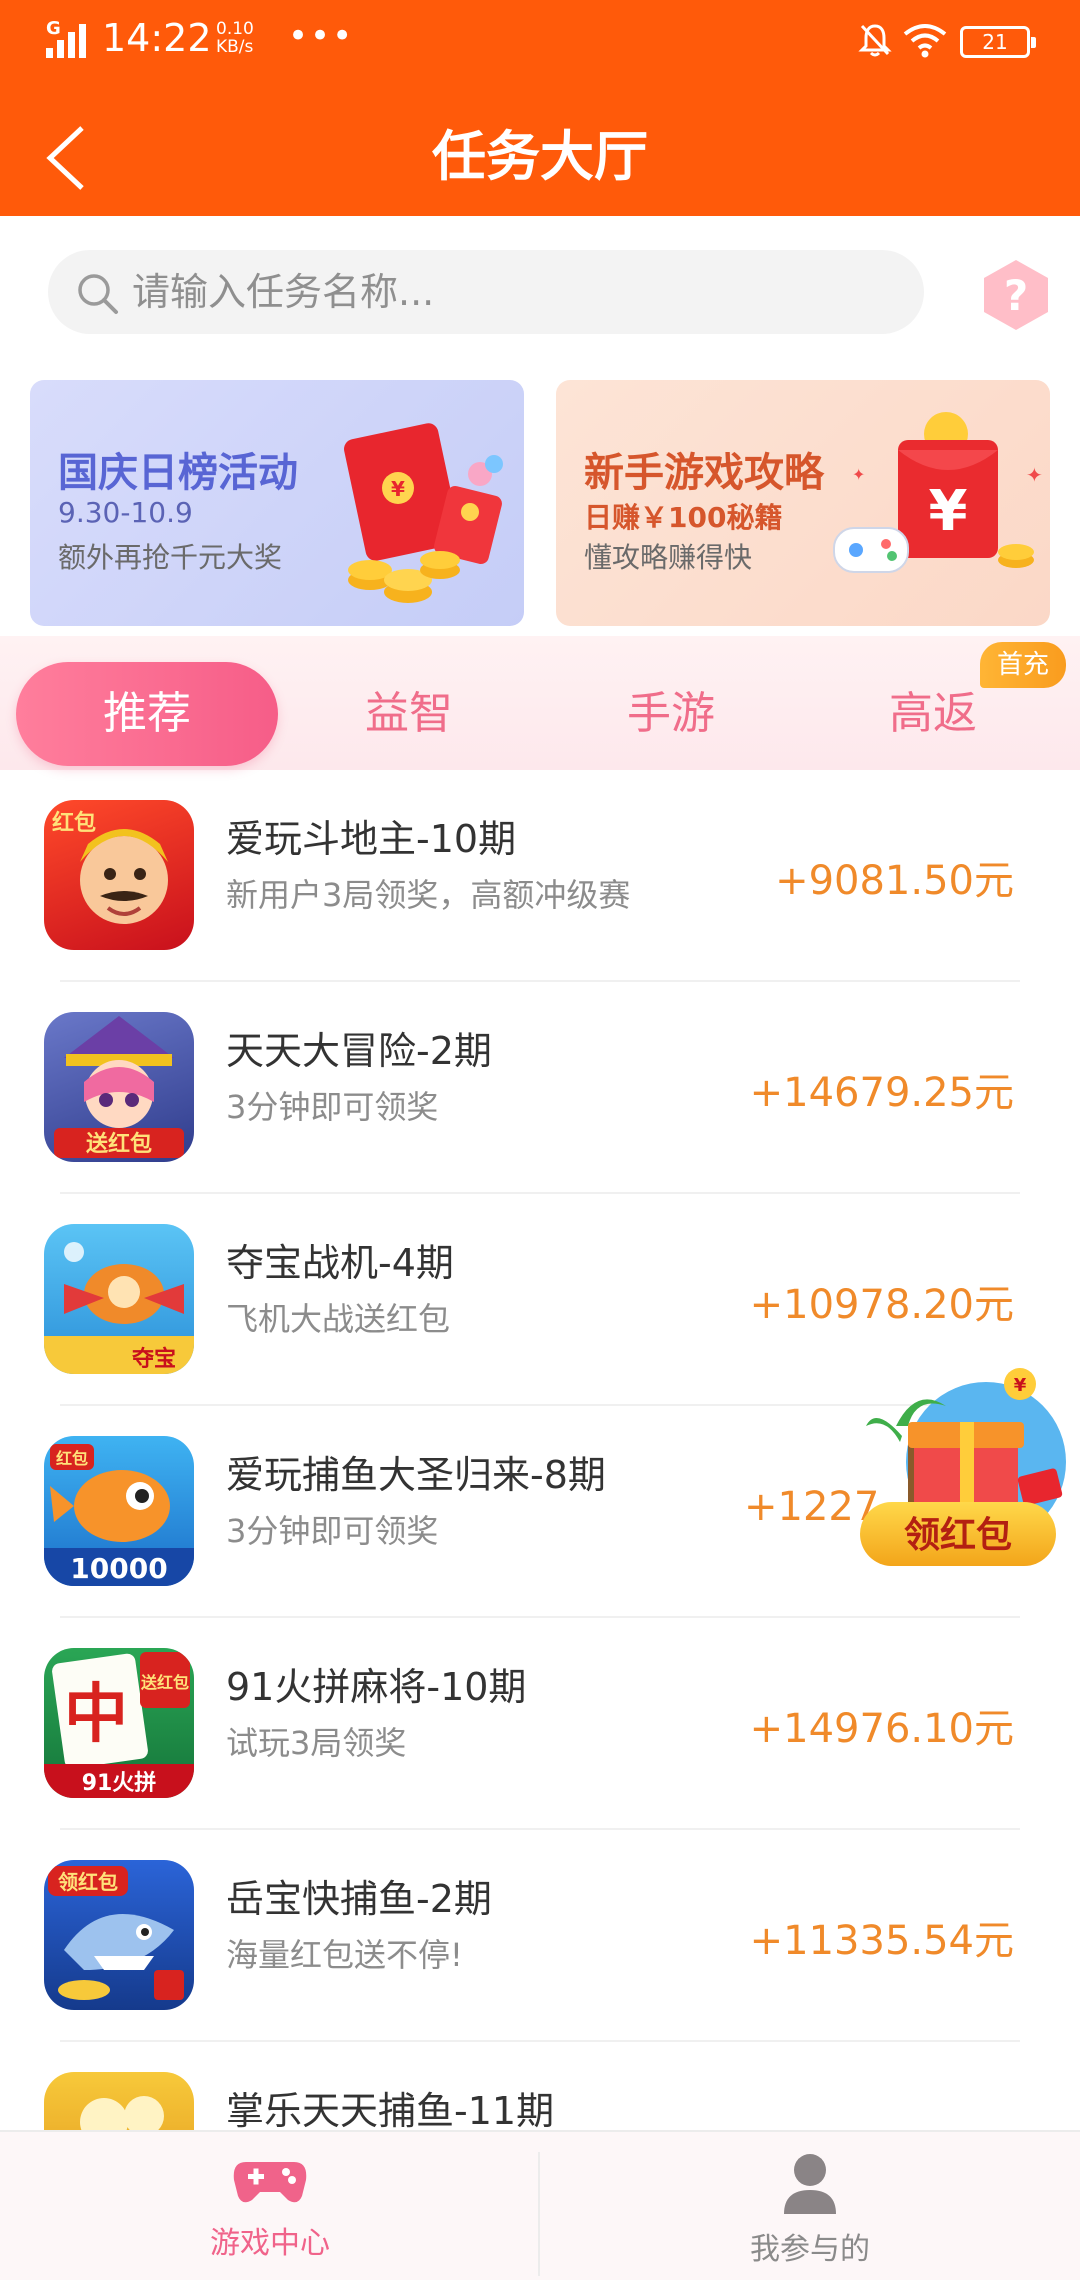 This screenshot has width=1080, height=2280. What do you see at coordinates (53, 28) in the screenshot?
I see `network-type: G` at bounding box center [53, 28].